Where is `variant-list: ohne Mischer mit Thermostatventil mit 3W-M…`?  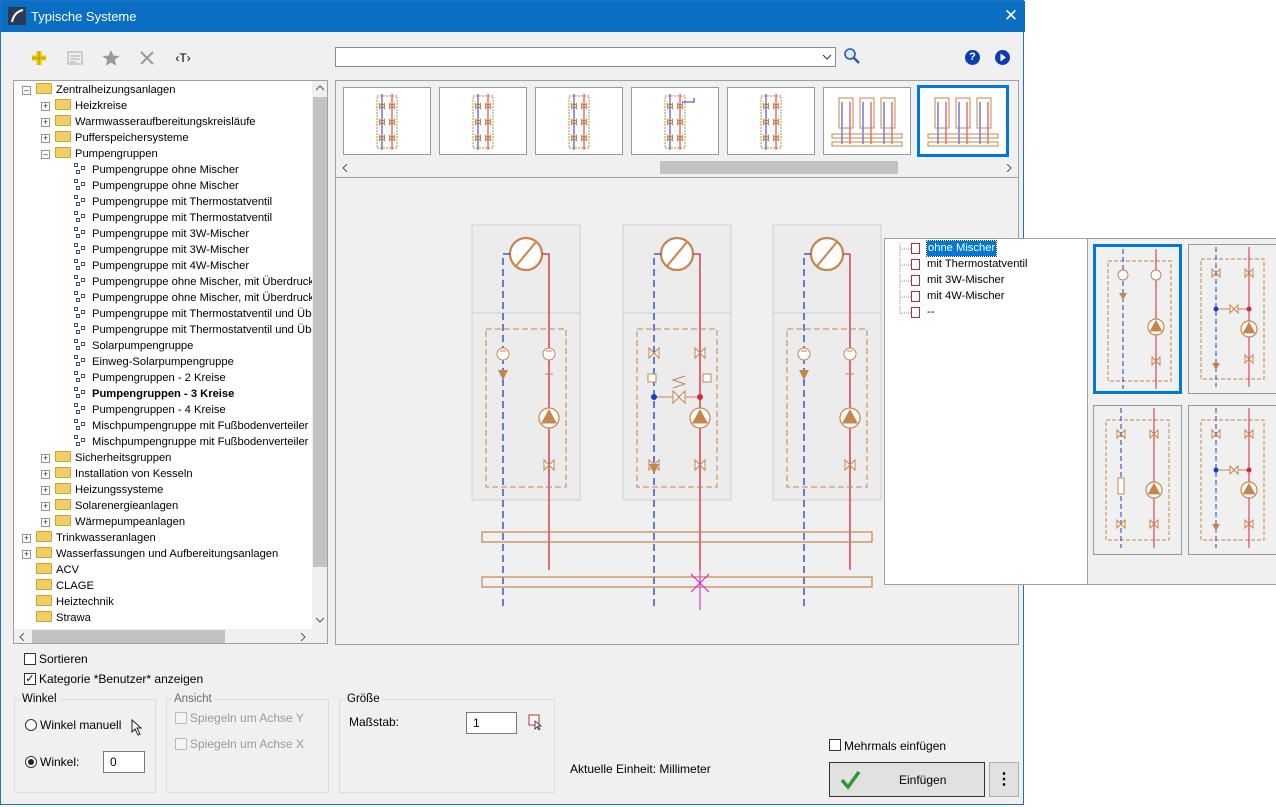
variant-list: ohne Mischer mit Thermostatventil mit 3W-M… is located at coordinates (986, 411).